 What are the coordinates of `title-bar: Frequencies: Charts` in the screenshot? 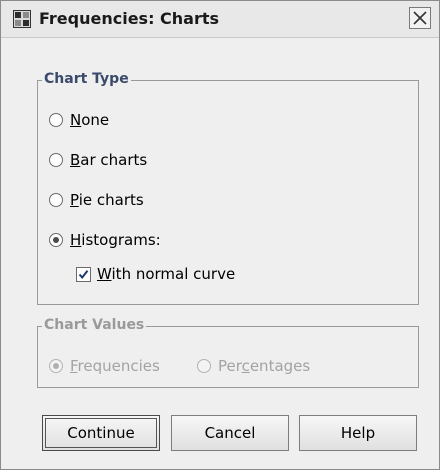 It's located at (220, 19).